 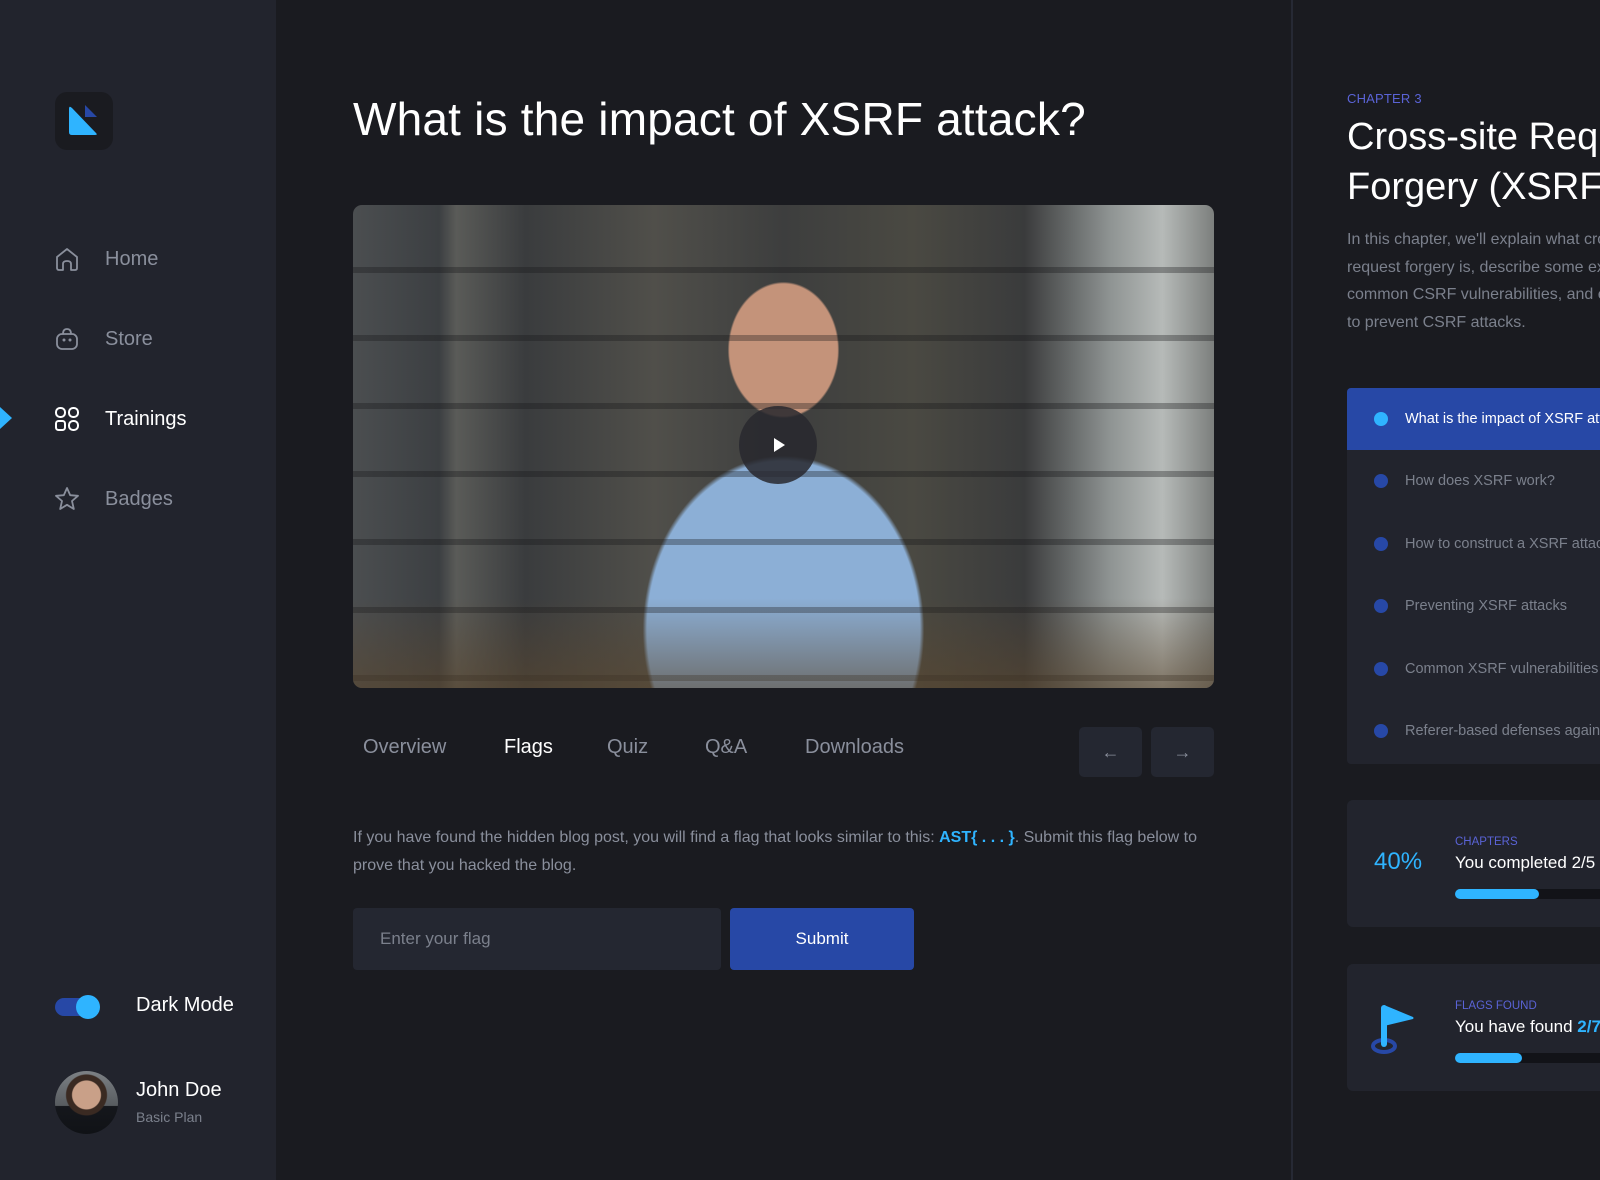 I want to click on sidebar-item-badges: Badges, so click(x=138, y=499).